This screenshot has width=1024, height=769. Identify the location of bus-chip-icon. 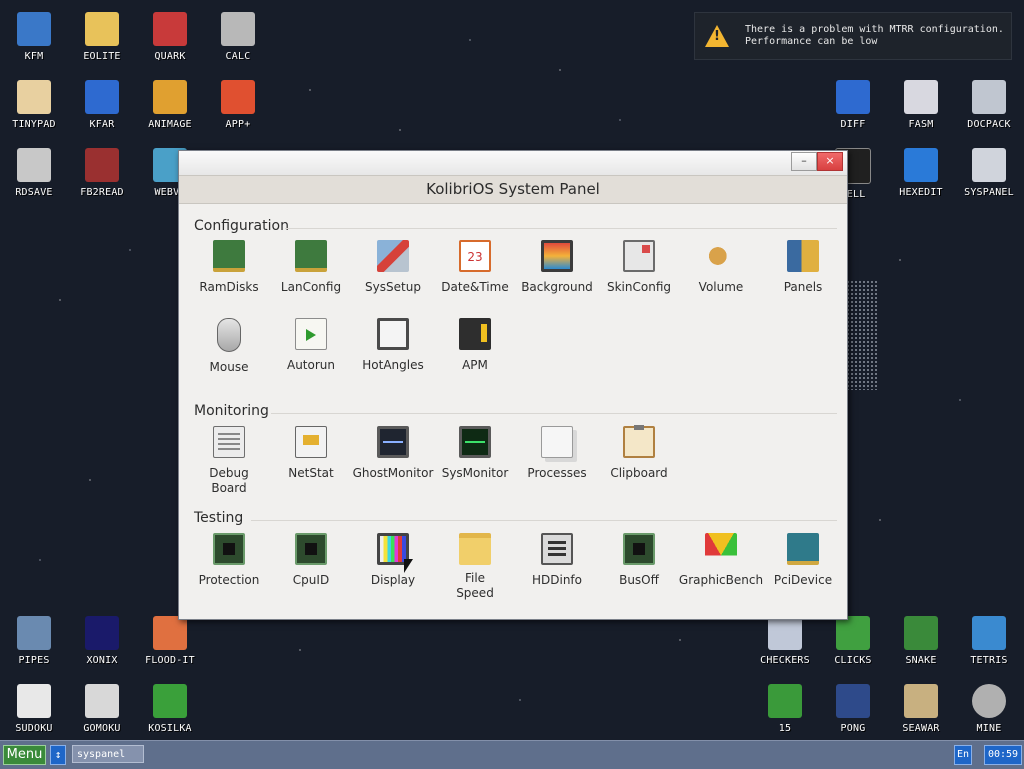
(639, 549).